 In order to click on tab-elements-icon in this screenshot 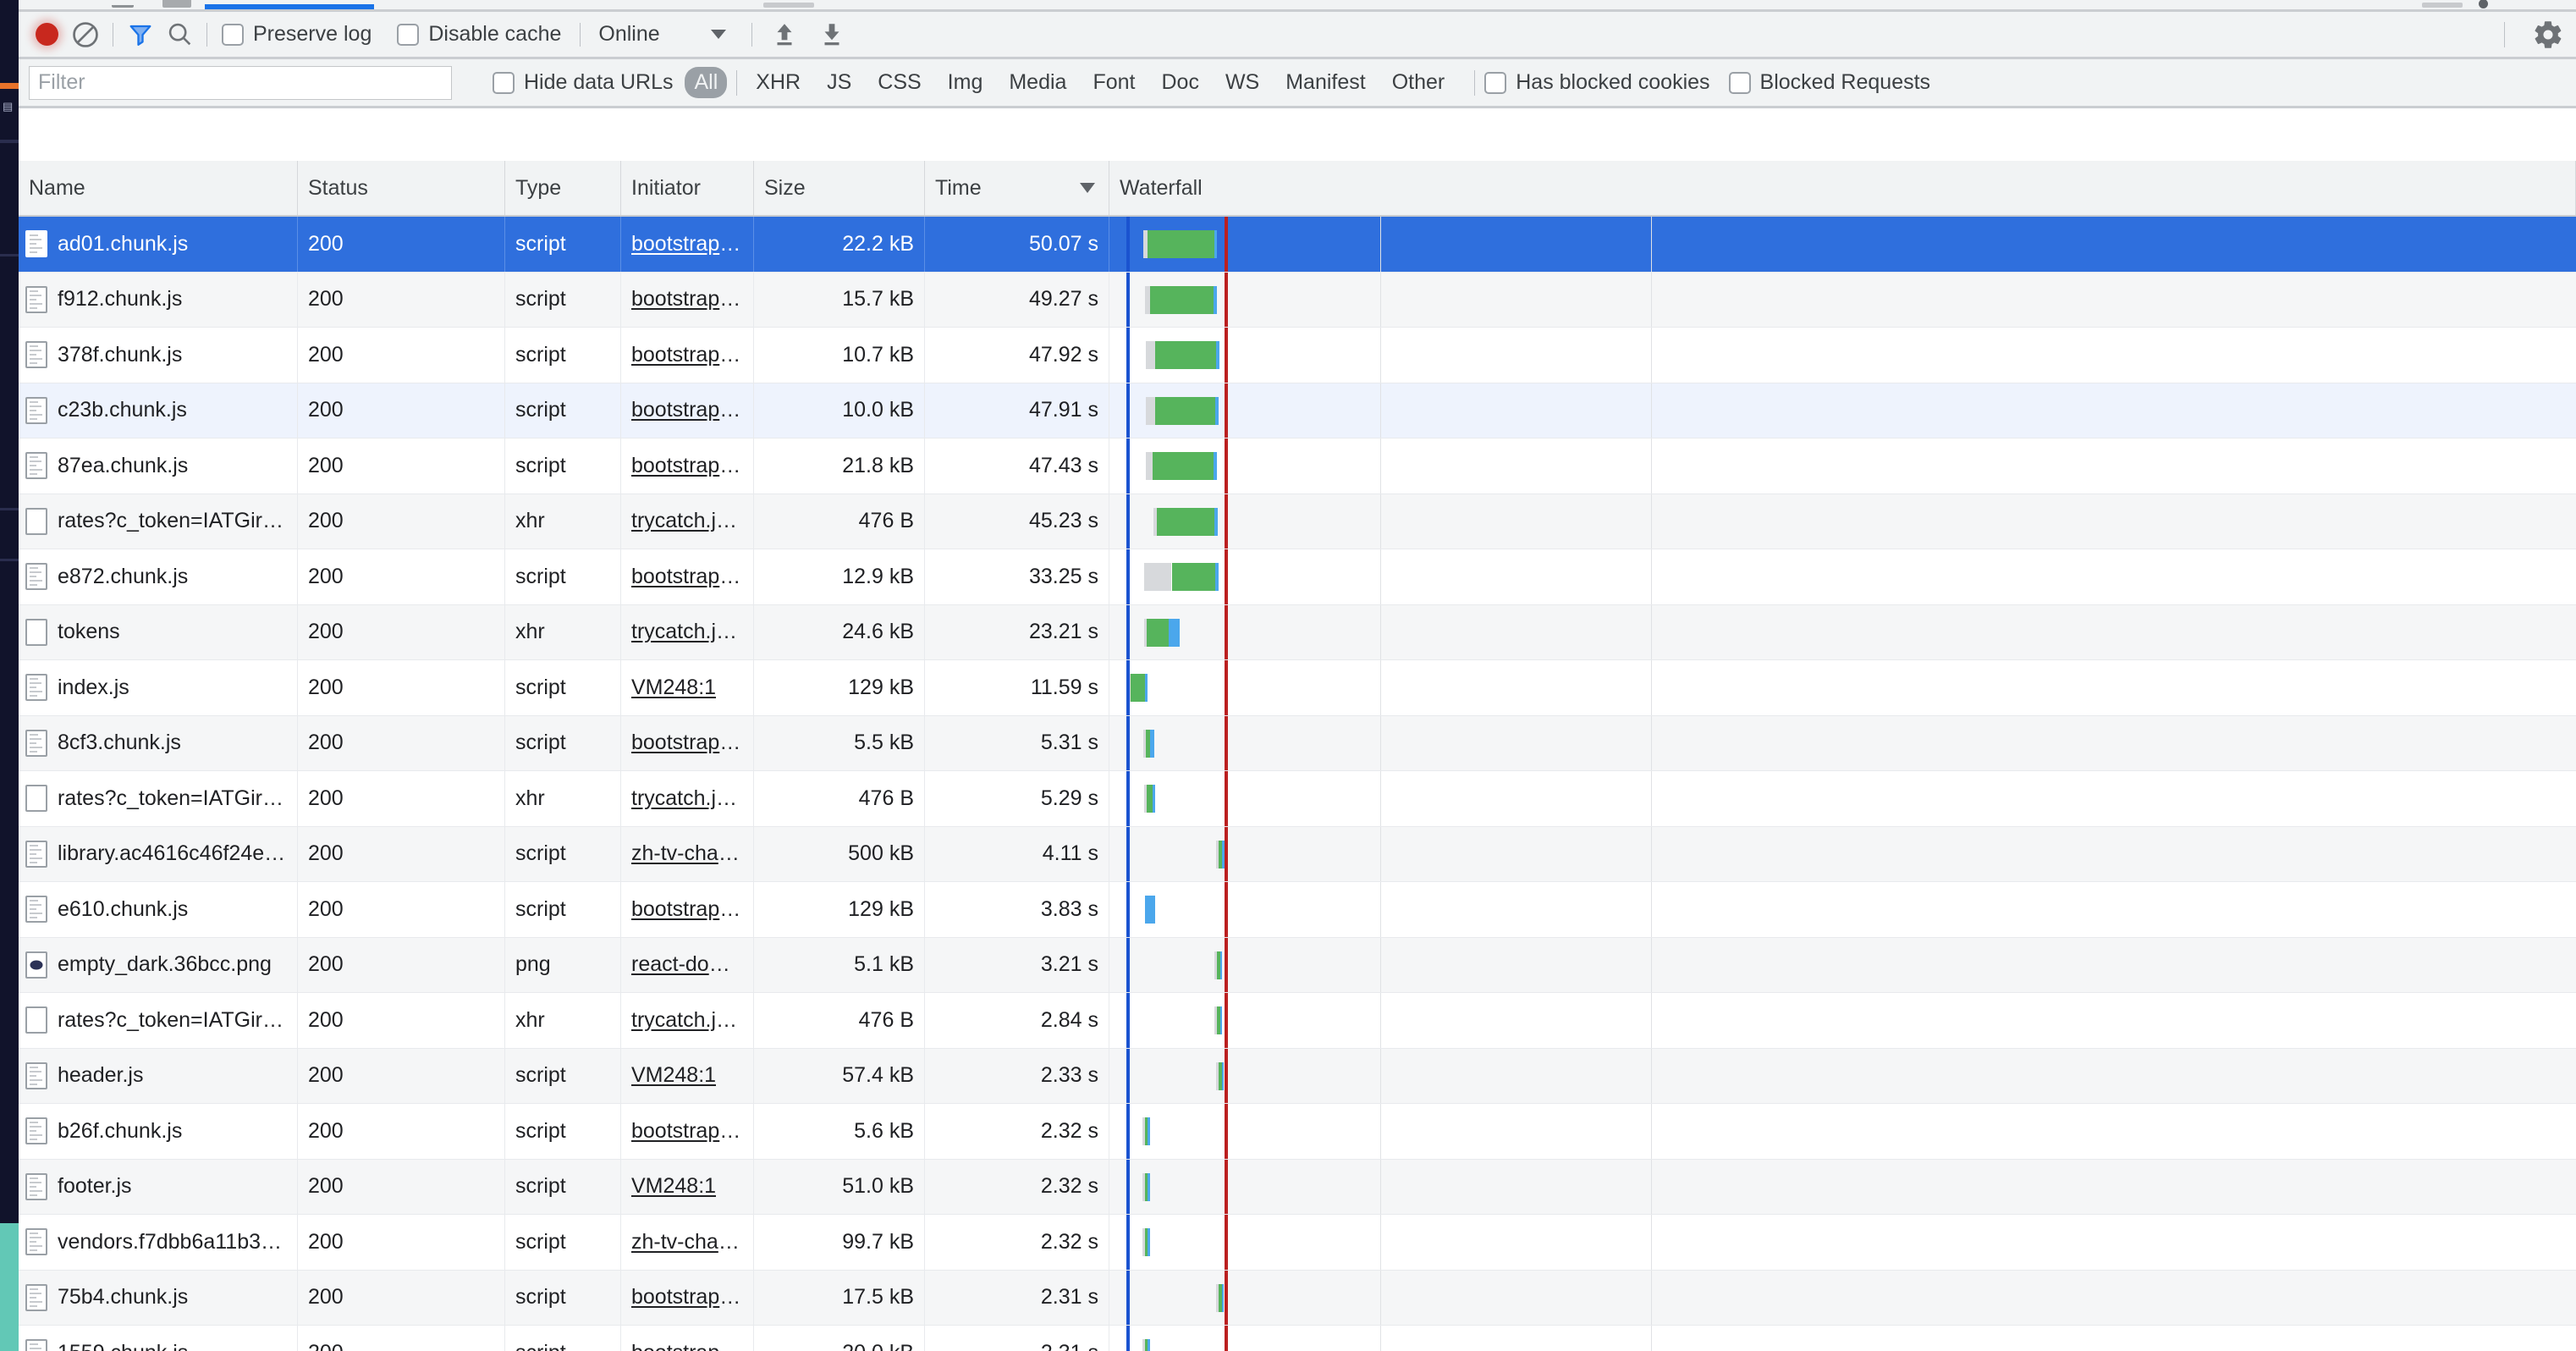, I will do `click(123, 4)`.